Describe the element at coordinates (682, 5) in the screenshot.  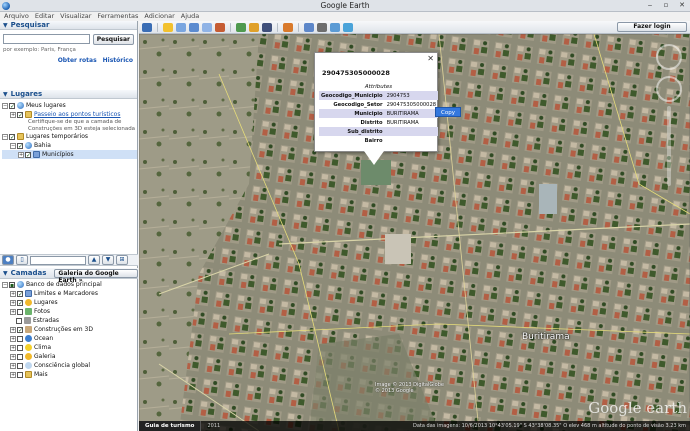
I see `close-button: ✕` at that location.